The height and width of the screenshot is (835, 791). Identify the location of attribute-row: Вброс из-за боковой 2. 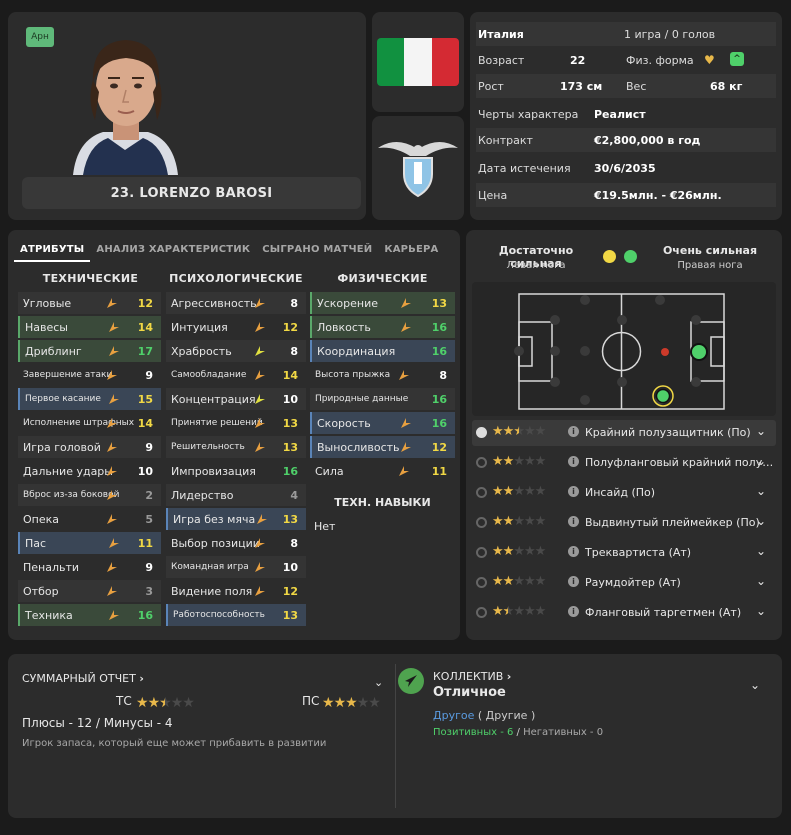
(89, 495).